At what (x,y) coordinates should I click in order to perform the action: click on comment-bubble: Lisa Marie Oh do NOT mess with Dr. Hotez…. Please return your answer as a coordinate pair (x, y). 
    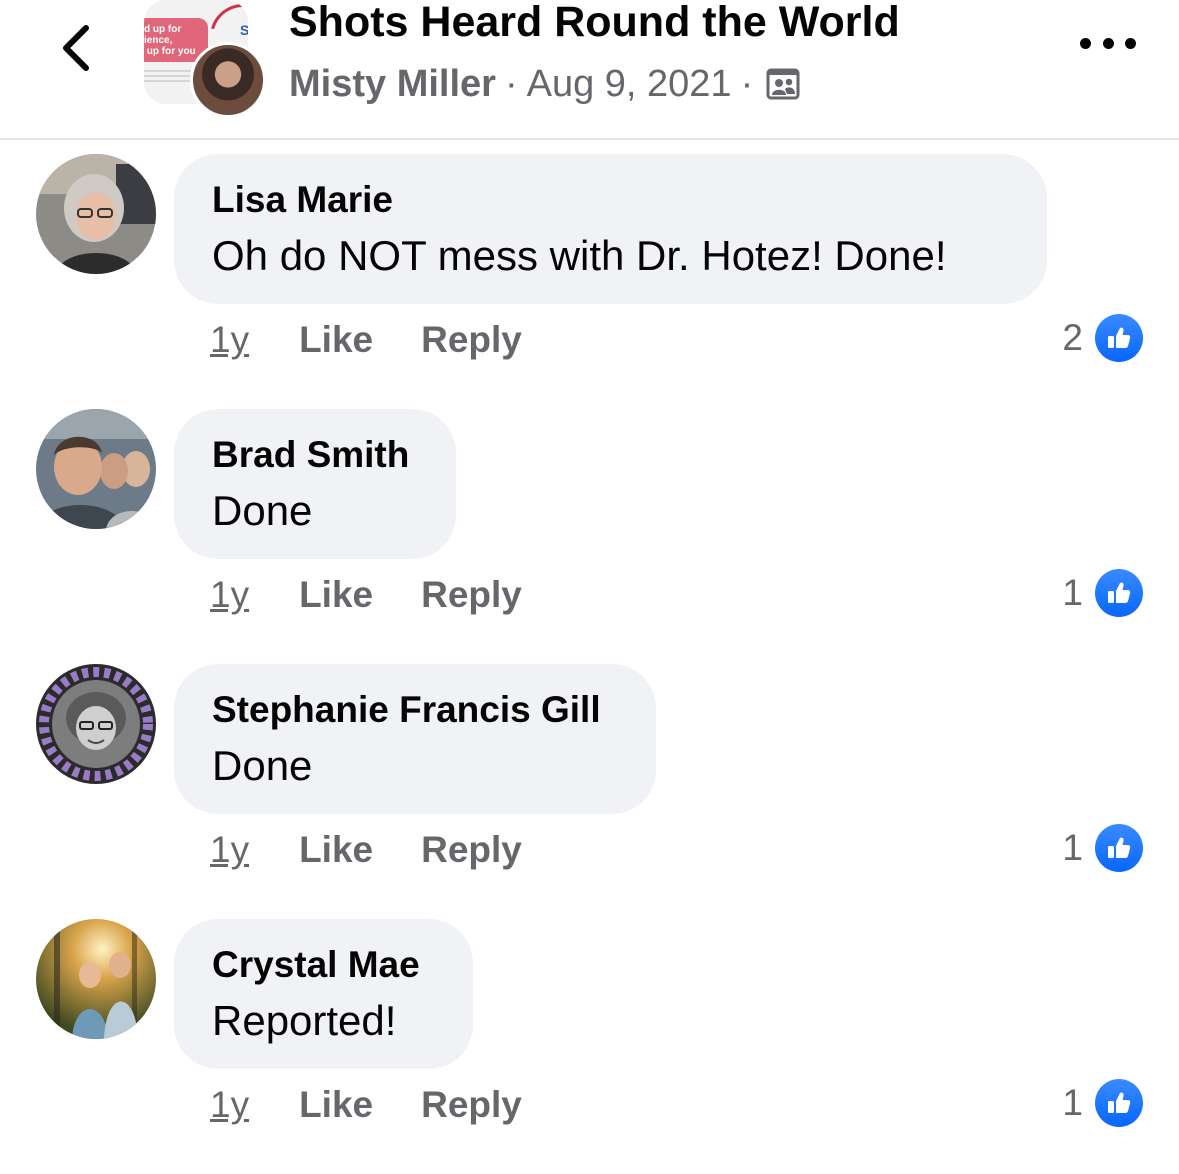
    Looking at the image, I should click on (610, 229).